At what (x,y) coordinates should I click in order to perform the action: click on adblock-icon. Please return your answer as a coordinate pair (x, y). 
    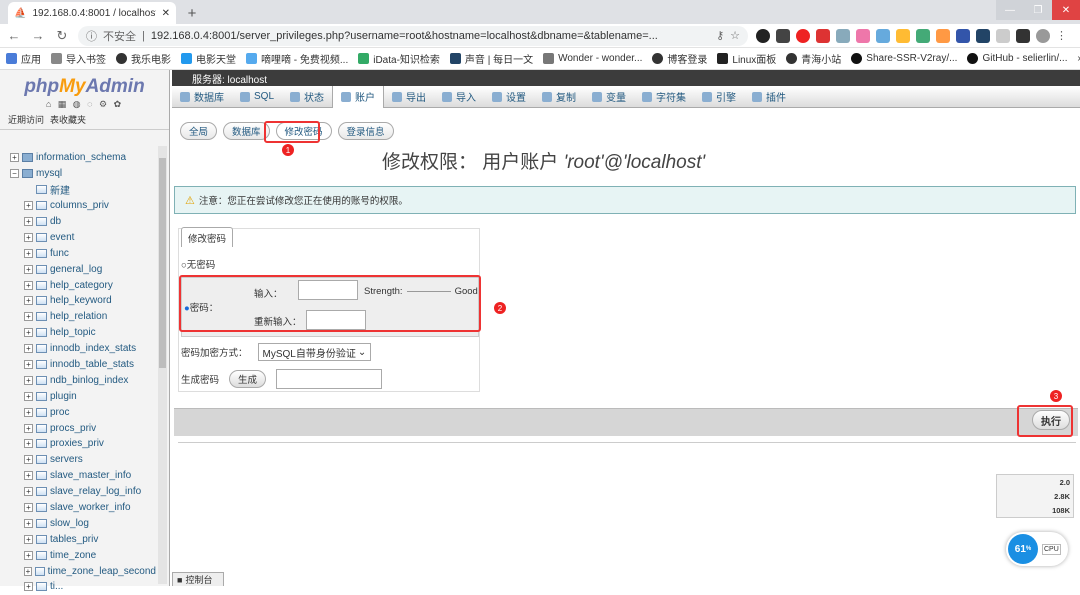
    Looking at the image, I should click on (823, 35).